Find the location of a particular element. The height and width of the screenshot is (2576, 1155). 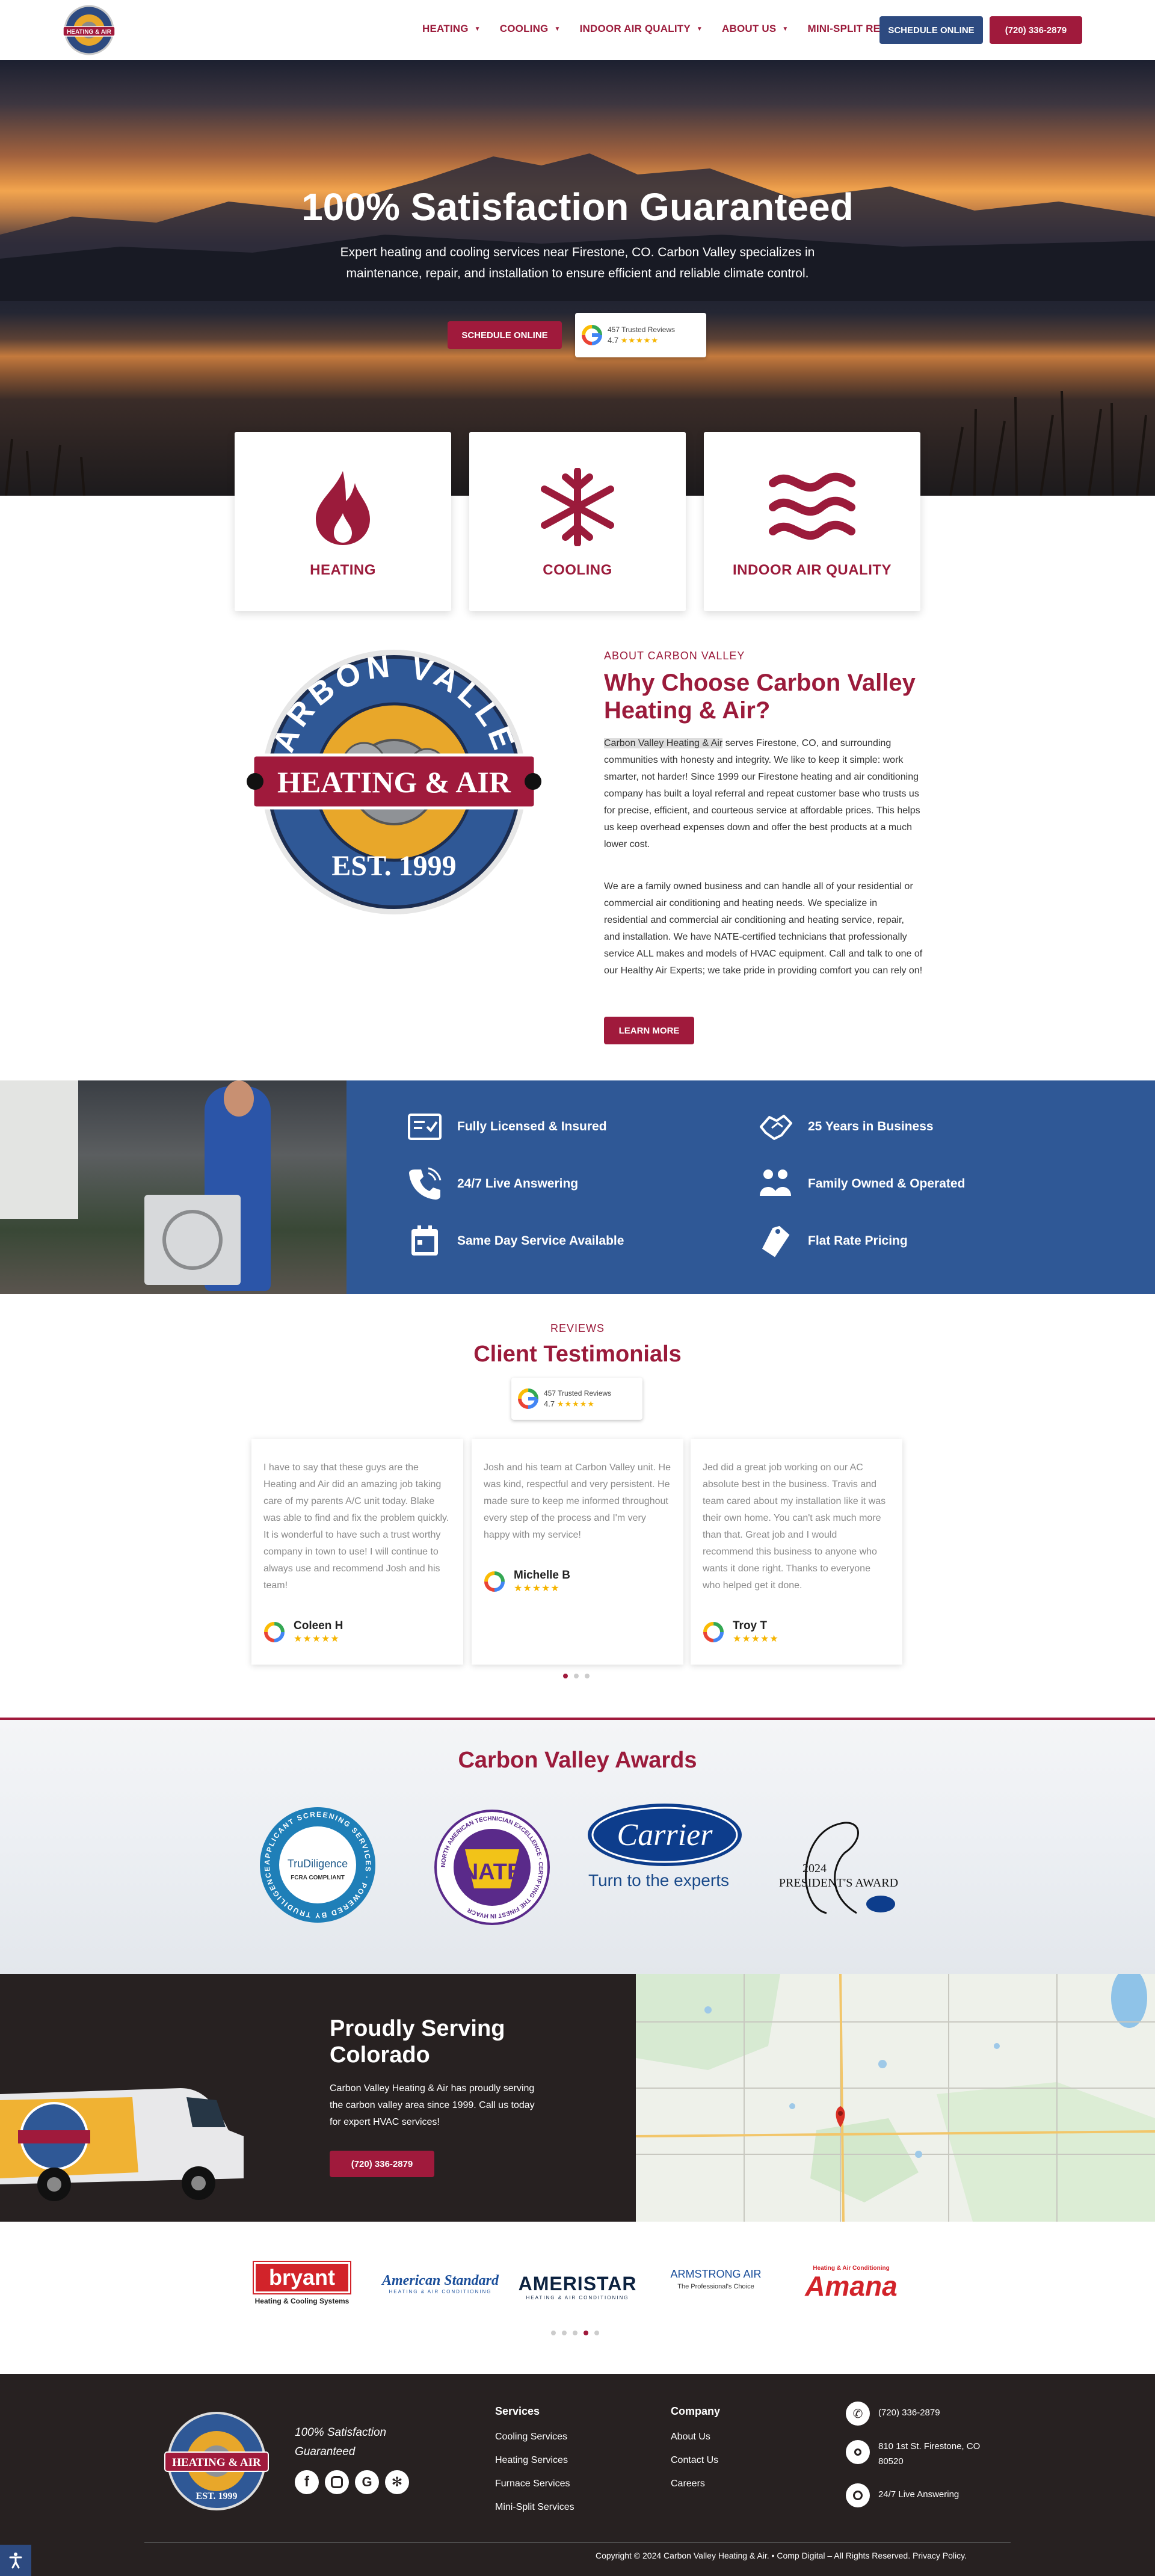

trudiligence-name: TruDiligence is located at coordinates (318, 1864).